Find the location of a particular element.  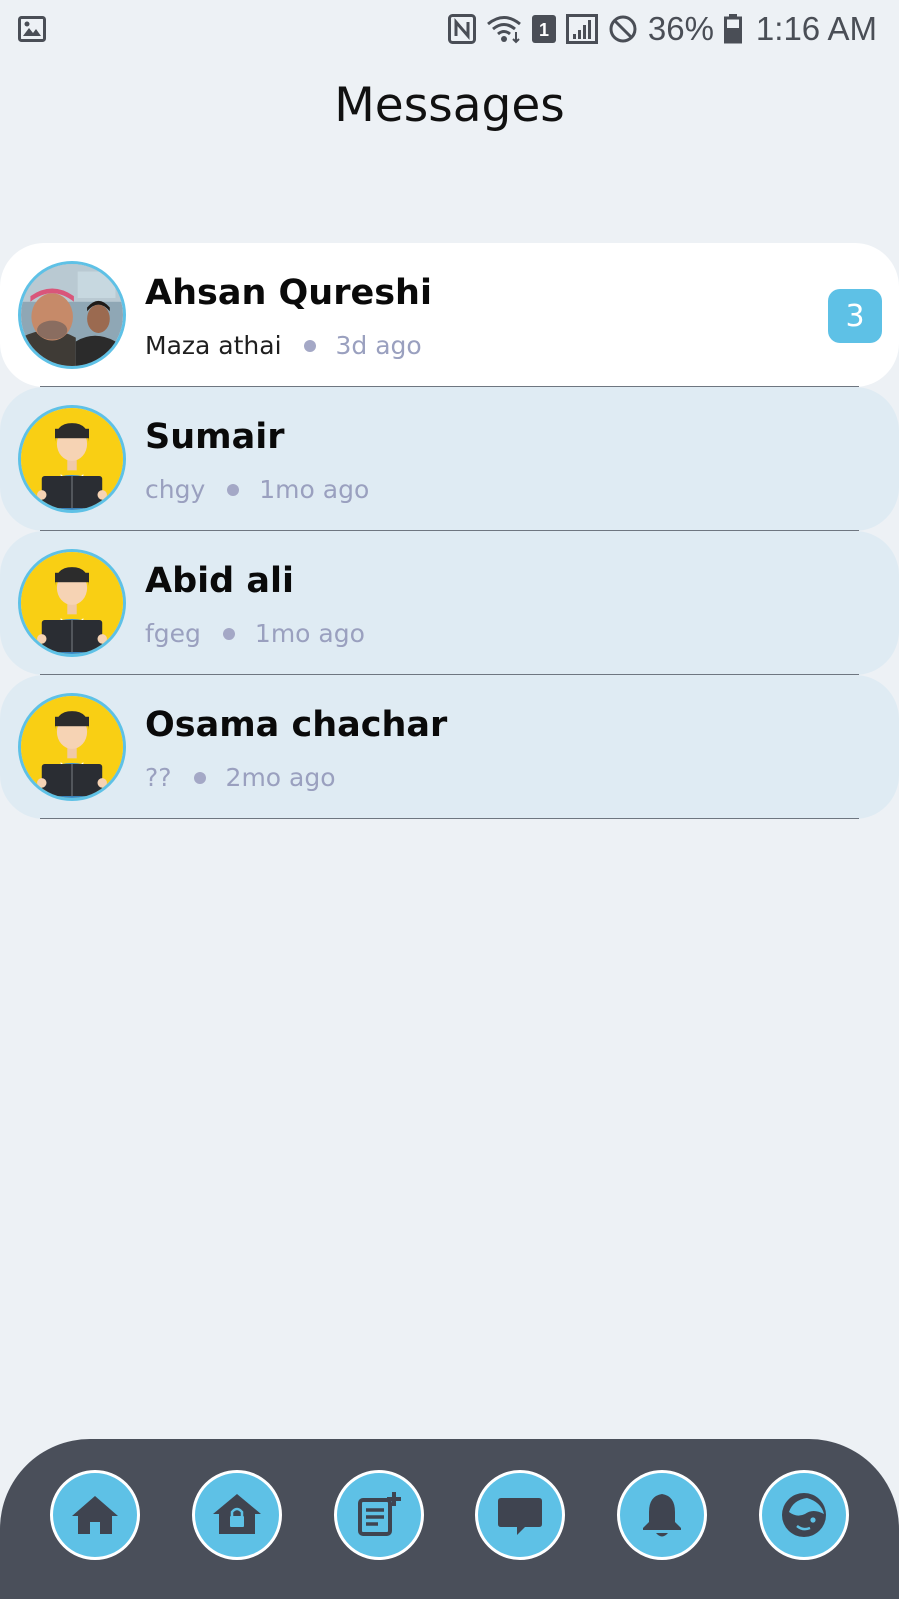

message-meta: Maza athai 3d ago is located at coordinates (283, 345).